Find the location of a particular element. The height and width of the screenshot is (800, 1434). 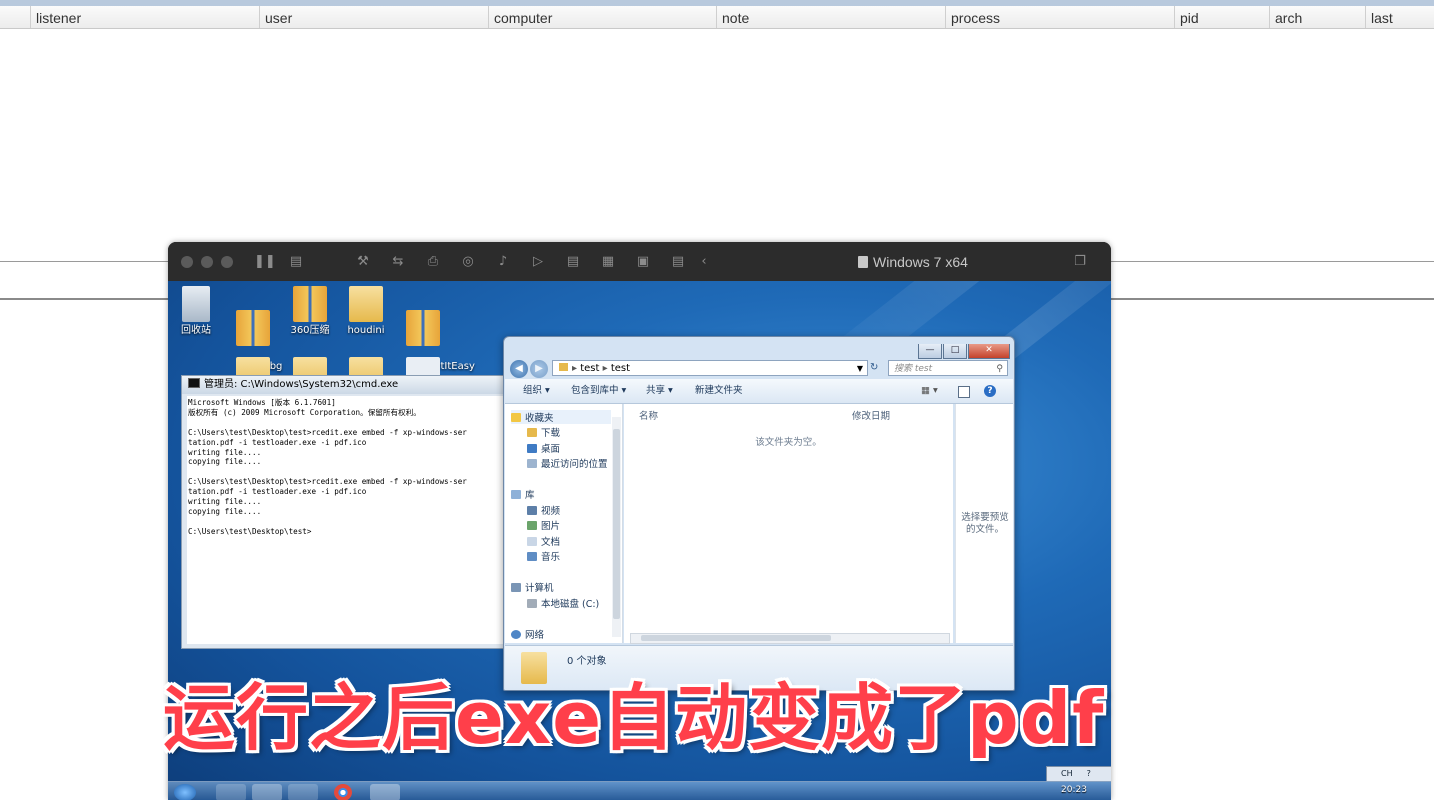

console-icon is located at coordinates (194, 383).